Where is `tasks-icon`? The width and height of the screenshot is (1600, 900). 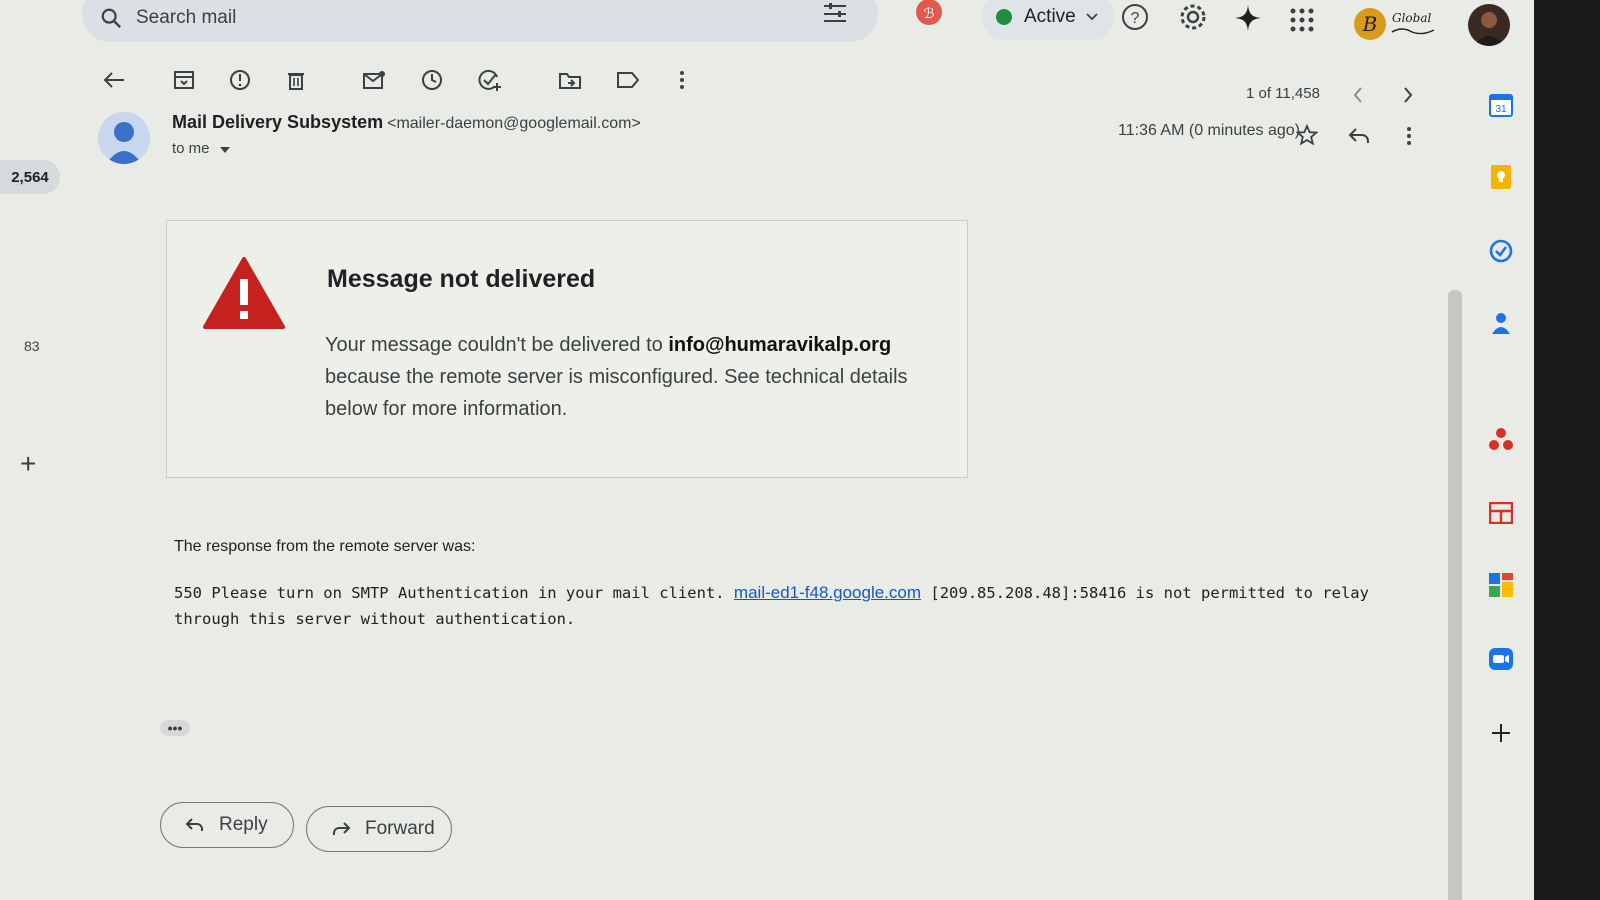 tasks-icon is located at coordinates (1501, 251).